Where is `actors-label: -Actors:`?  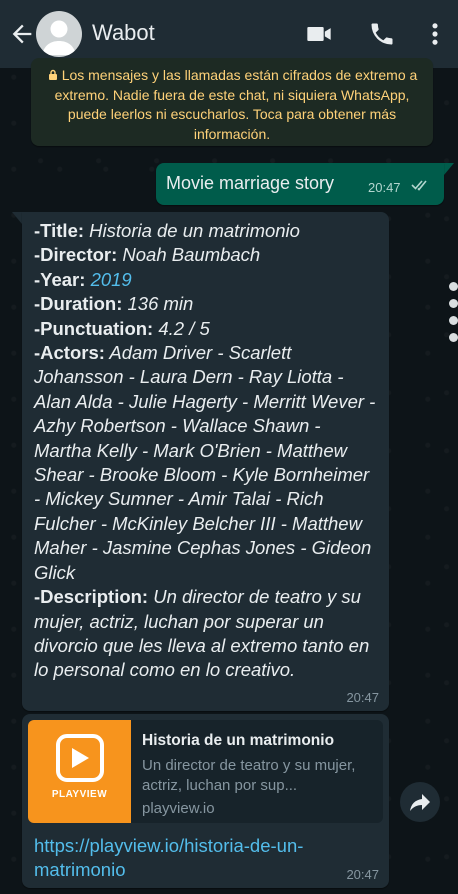 actors-label: -Actors: is located at coordinates (69, 353).